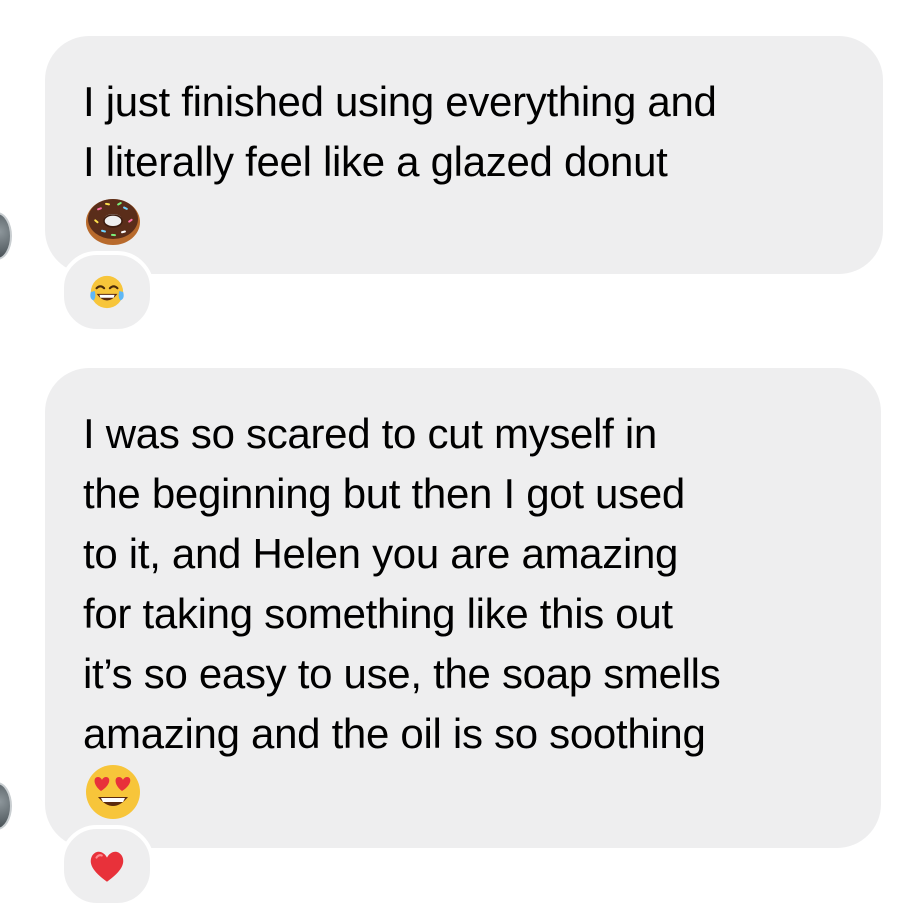  I want to click on red-heart-emoji, so click(107, 866).